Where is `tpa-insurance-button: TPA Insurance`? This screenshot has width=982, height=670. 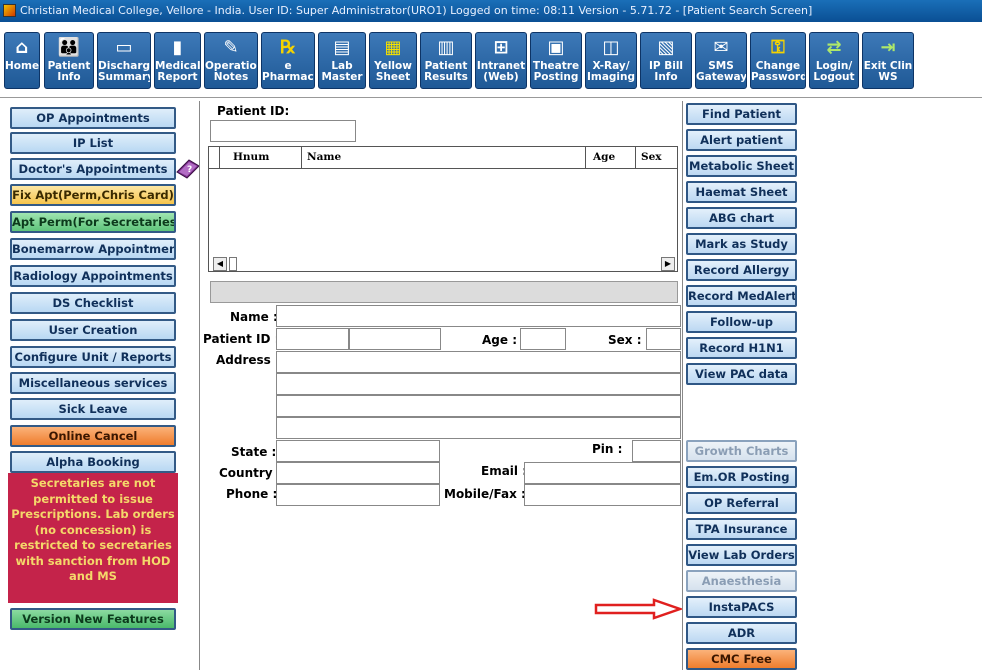
tpa-insurance-button: TPA Insurance is located at coordinates (741, 529).